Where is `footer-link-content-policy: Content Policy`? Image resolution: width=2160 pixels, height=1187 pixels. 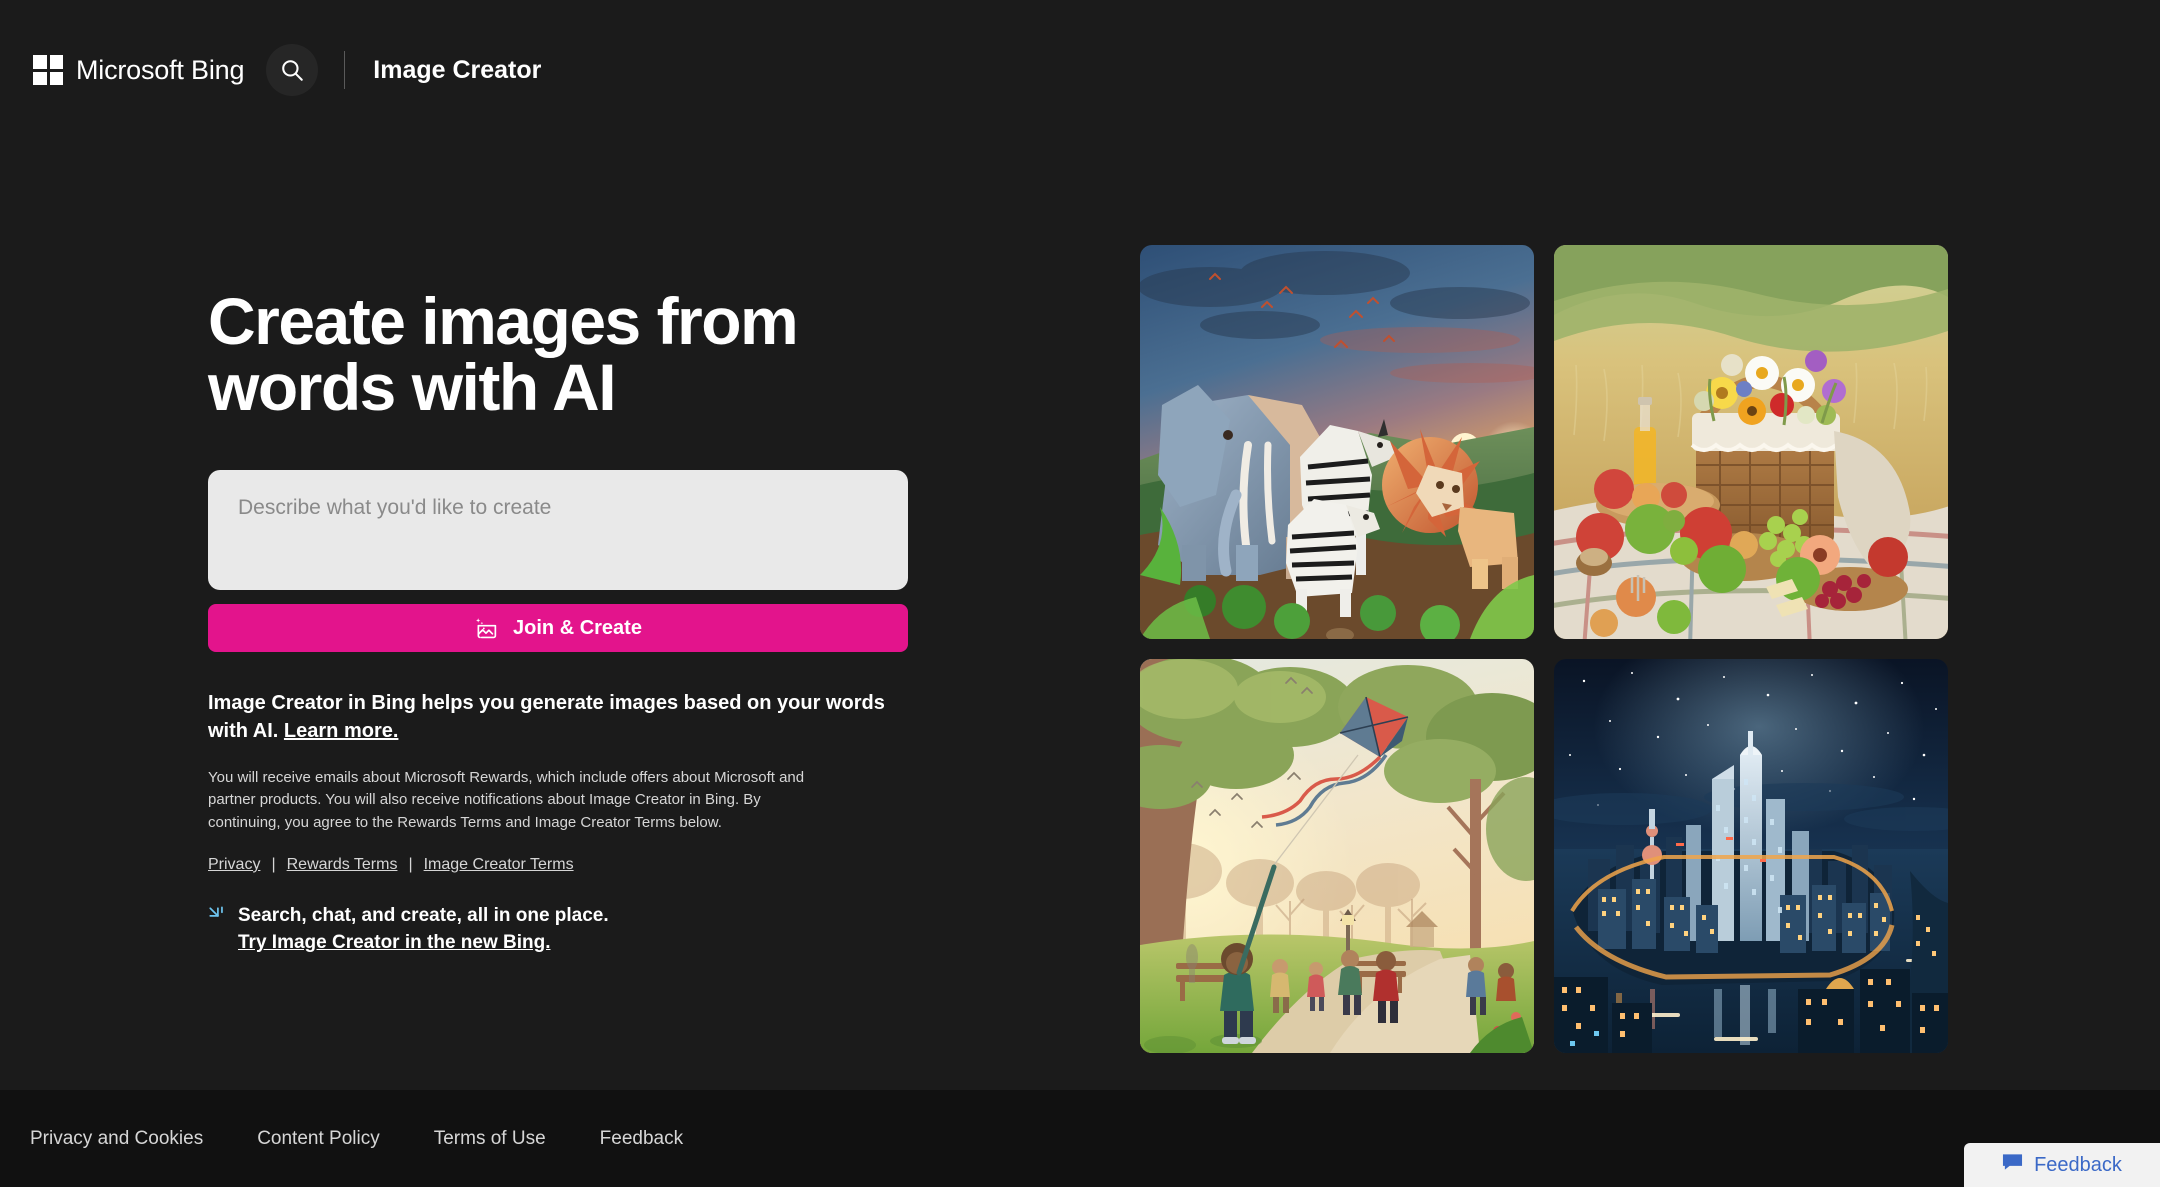
footer-link-content-policy: Content Policy is located at coordinates (318, 1139).